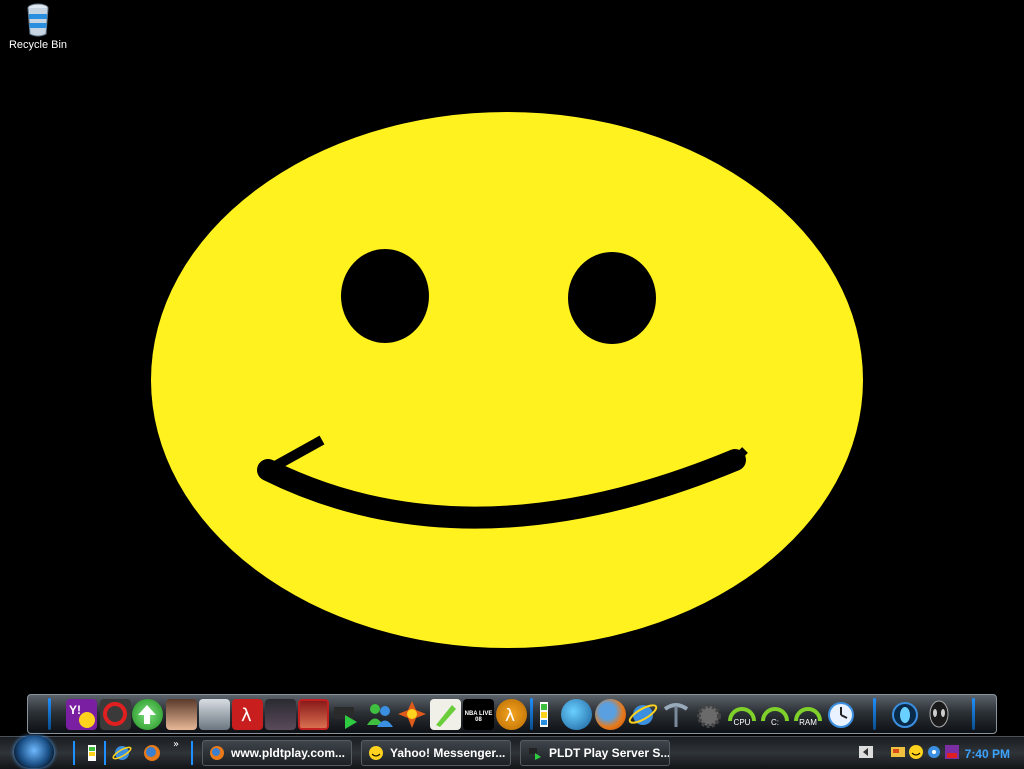  I want to click on tray-settings-icon, so click(934, 752).